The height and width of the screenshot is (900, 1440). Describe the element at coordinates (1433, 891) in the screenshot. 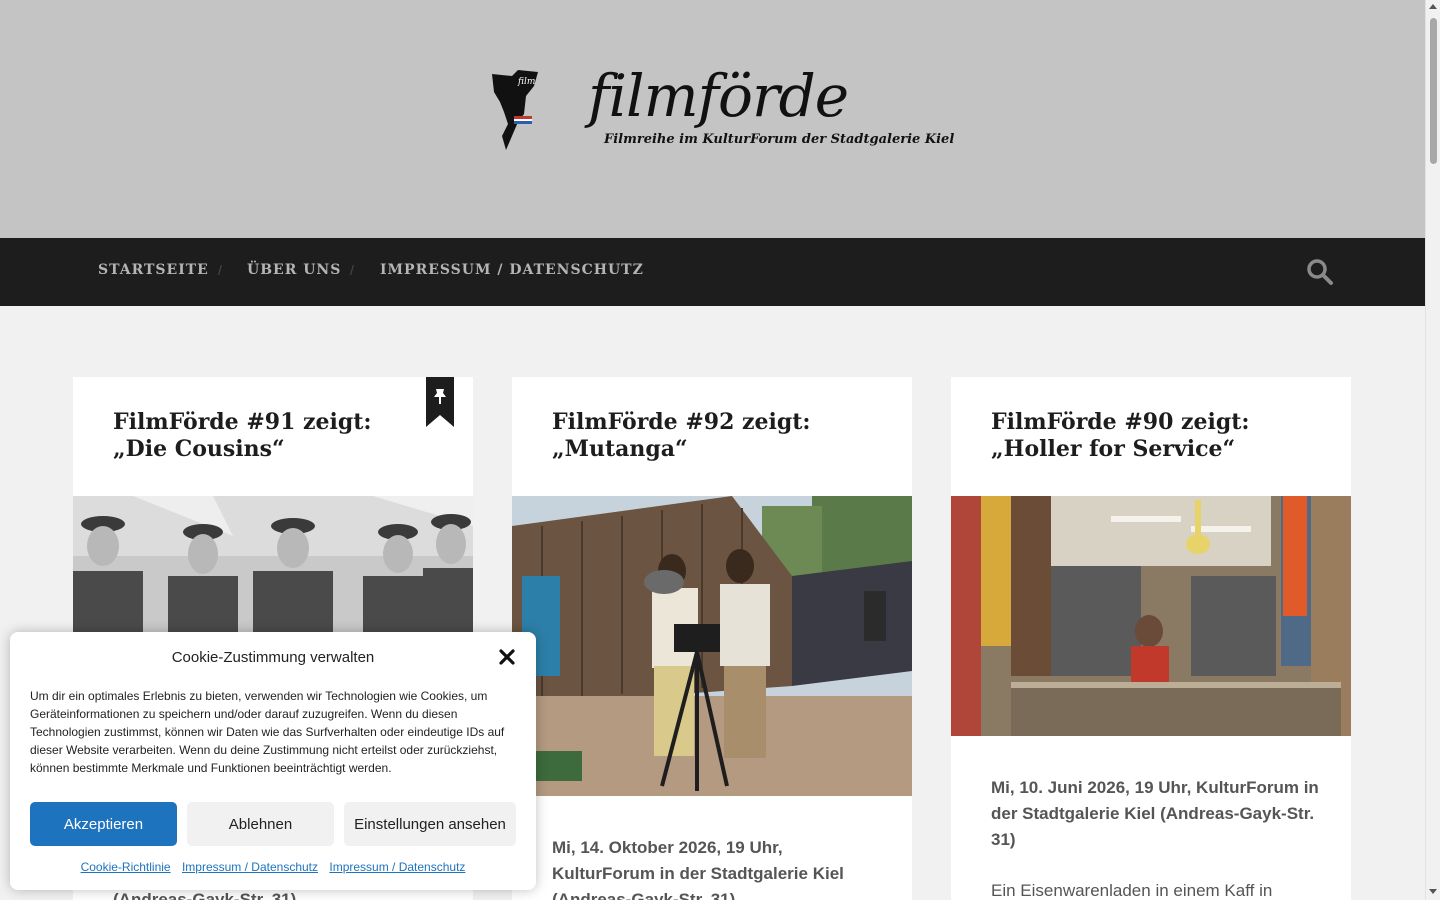

I see `scroll-down-arrow-icon` at that location.